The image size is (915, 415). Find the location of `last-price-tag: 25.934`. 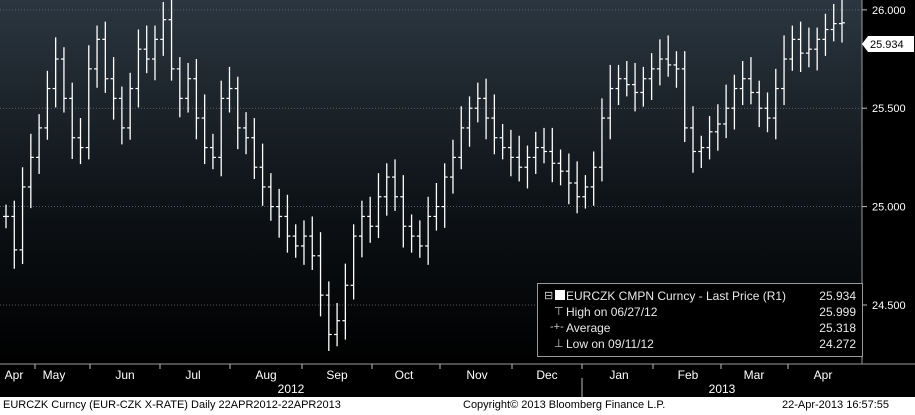

last-price-tag: 25.934 is located at coordinates (888, 44).